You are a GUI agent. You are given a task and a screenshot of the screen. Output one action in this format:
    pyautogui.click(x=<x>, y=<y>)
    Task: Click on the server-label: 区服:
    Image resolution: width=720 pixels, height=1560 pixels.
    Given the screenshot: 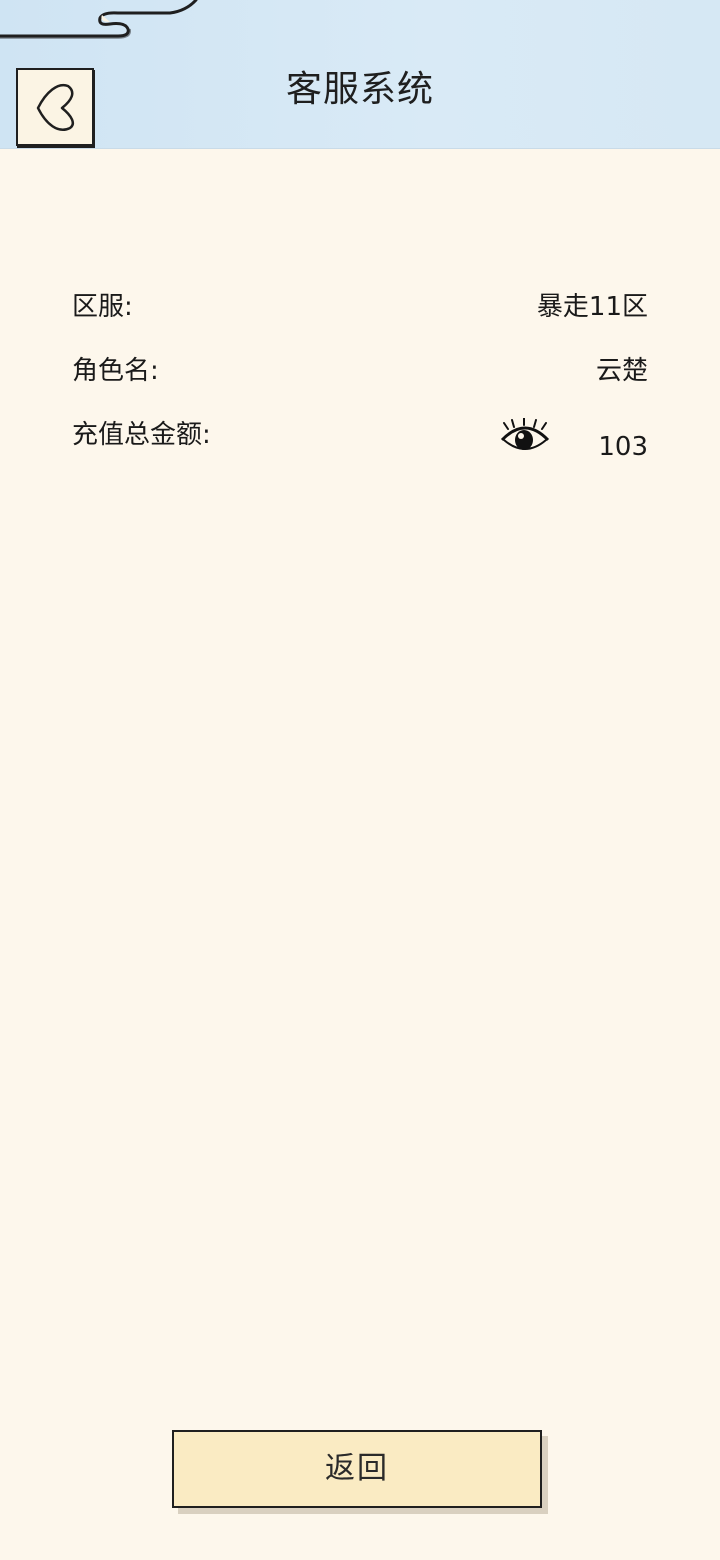 What is the action you would take?
    pyautogui.click(x=102, y=307)
    